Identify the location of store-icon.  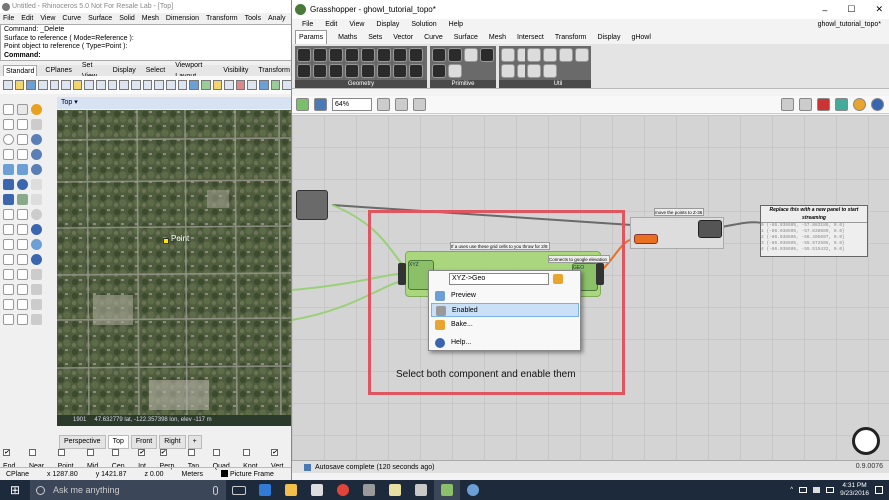
(317, 490).